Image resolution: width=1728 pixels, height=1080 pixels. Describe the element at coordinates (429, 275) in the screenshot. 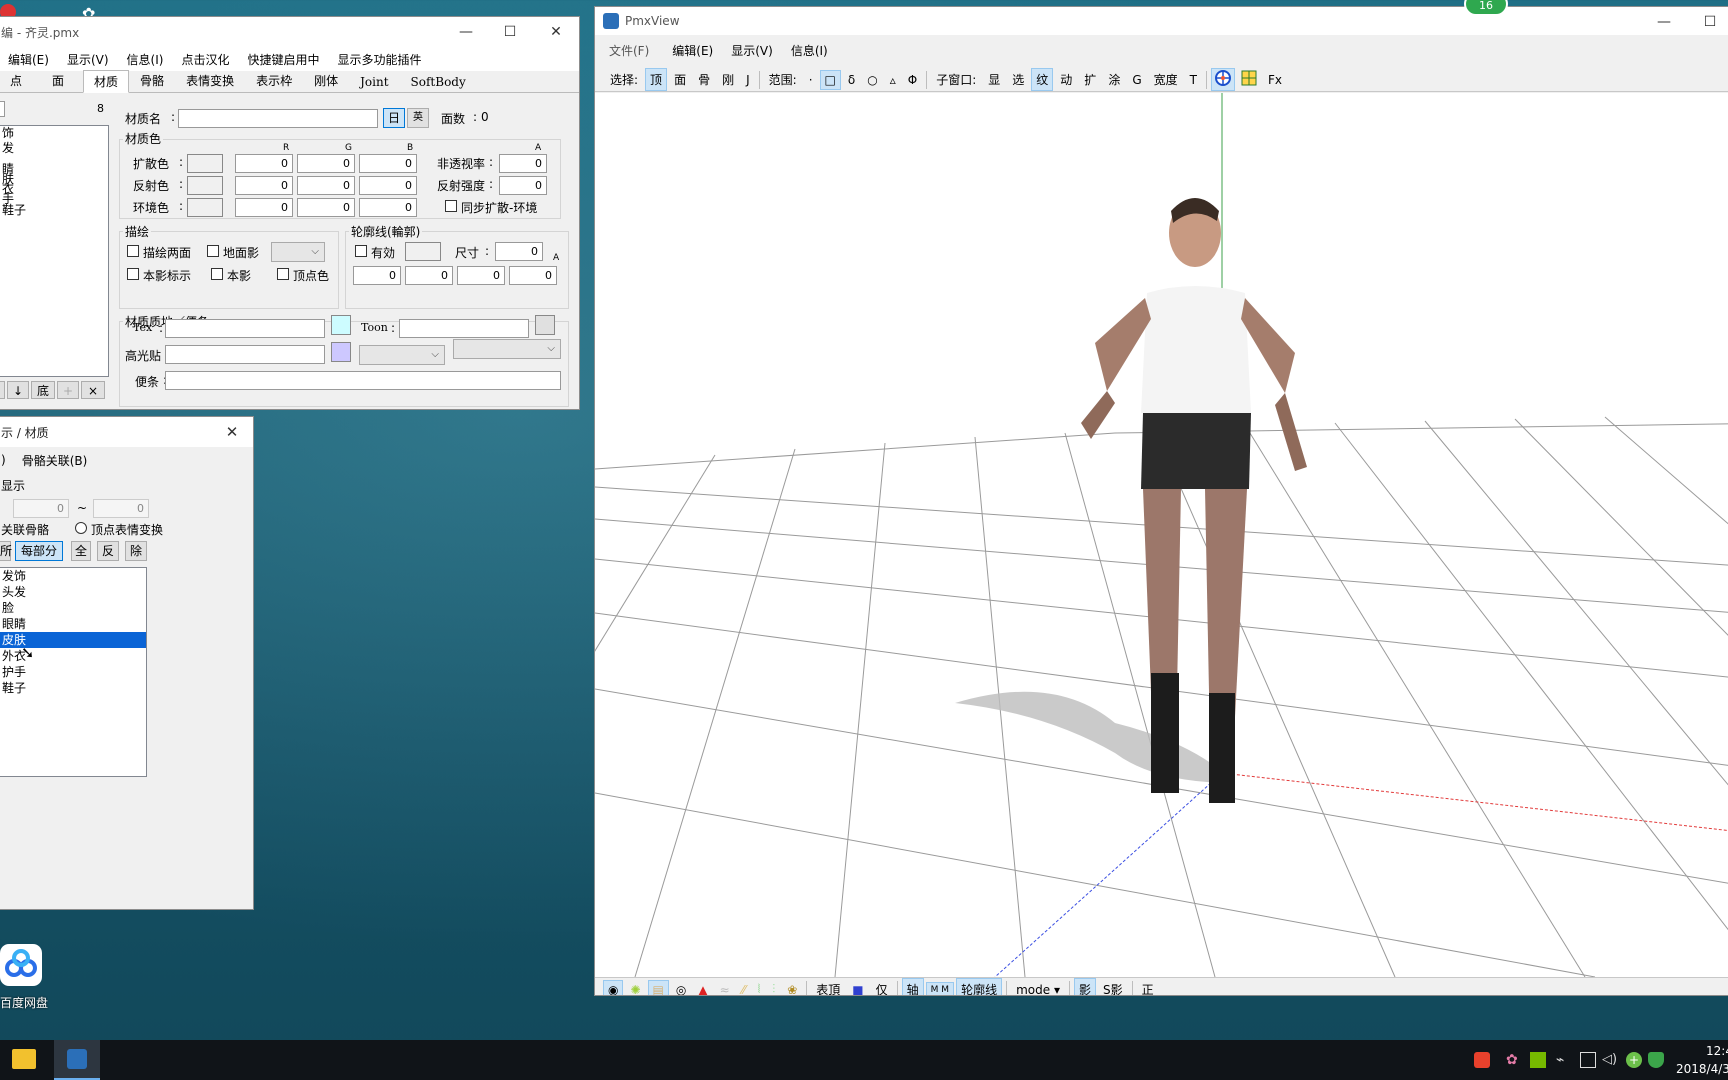

I see `edge-g: 0` at that location.